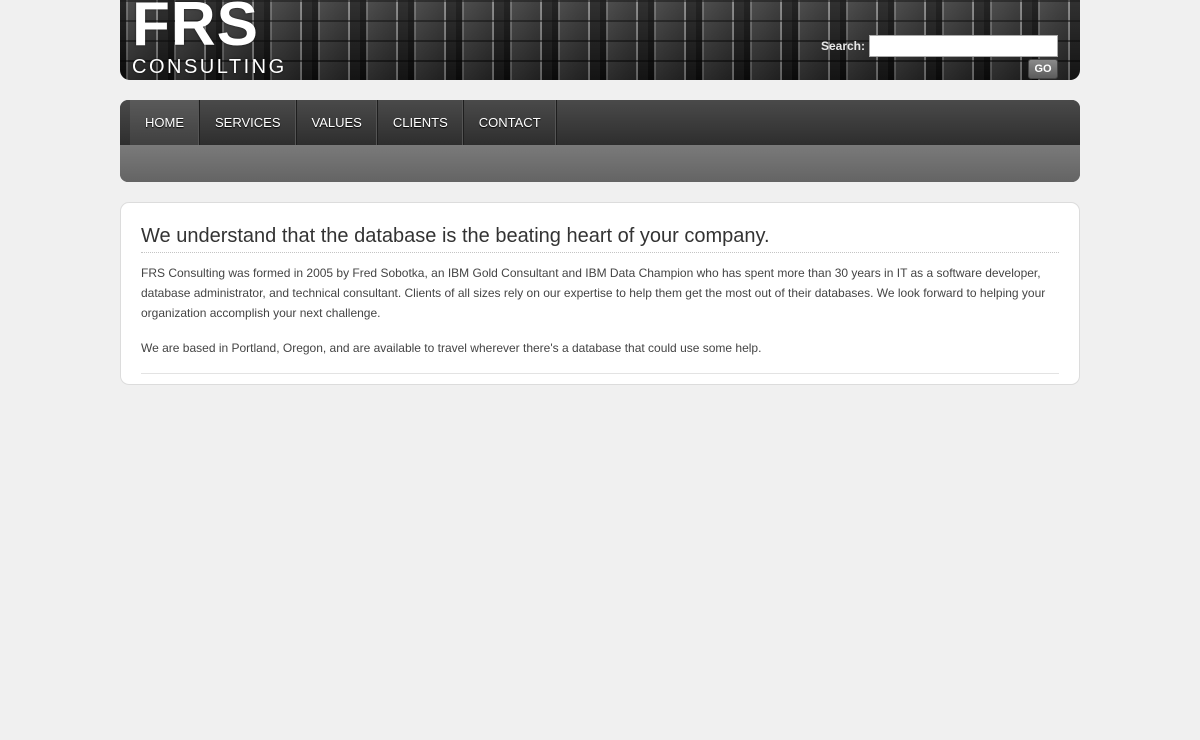 Image resolution: width=1200 pixels, height=740 pixels. I want to click on main-nav: HOME SERVICES VALUES CLIENTS CONTACT, so click(600, 141).